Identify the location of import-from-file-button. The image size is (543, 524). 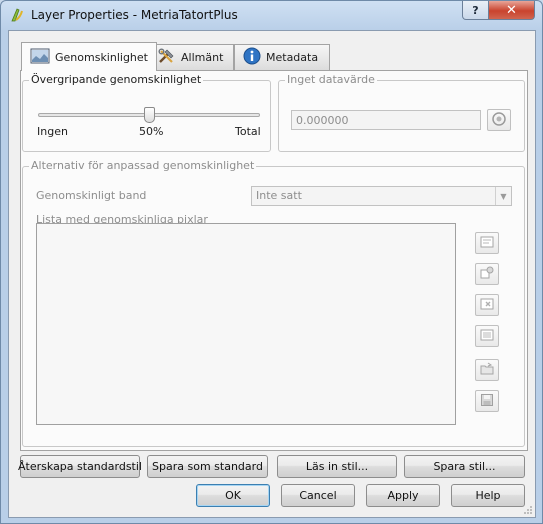
(487, 370).